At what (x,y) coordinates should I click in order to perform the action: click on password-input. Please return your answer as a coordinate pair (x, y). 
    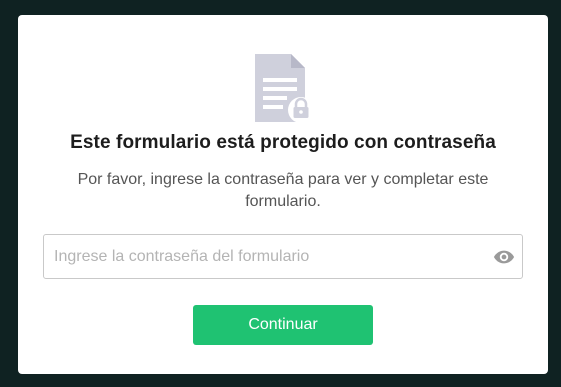
    Looking at the image, I should click on (269, 256).